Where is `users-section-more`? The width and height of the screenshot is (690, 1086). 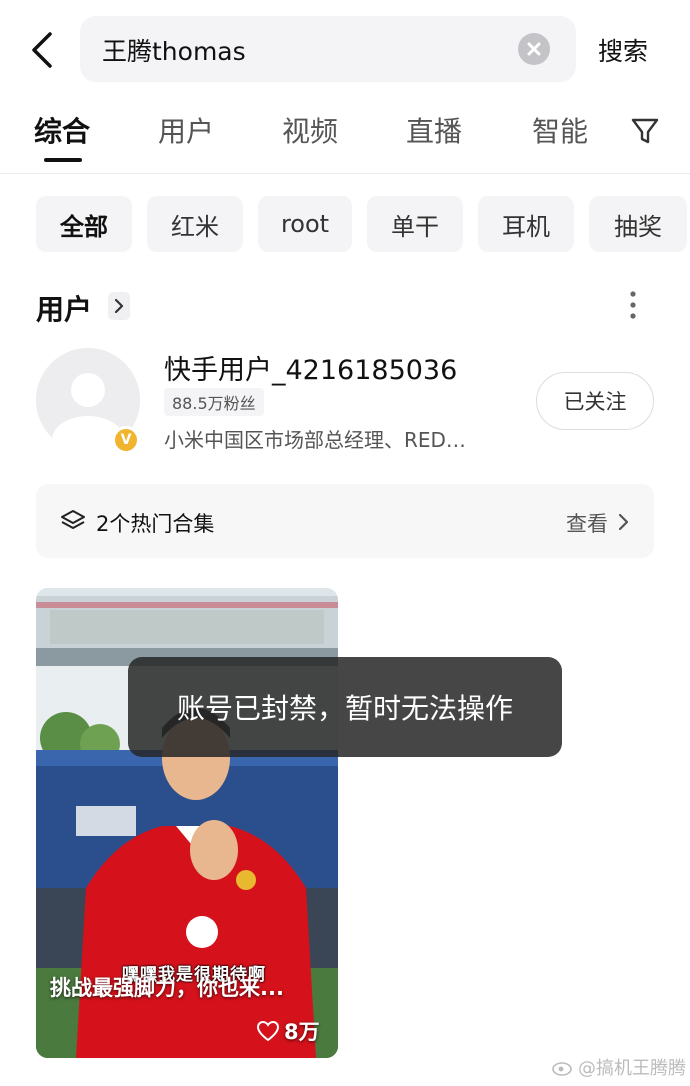 users-section-more is located at coordinates (119, 306).